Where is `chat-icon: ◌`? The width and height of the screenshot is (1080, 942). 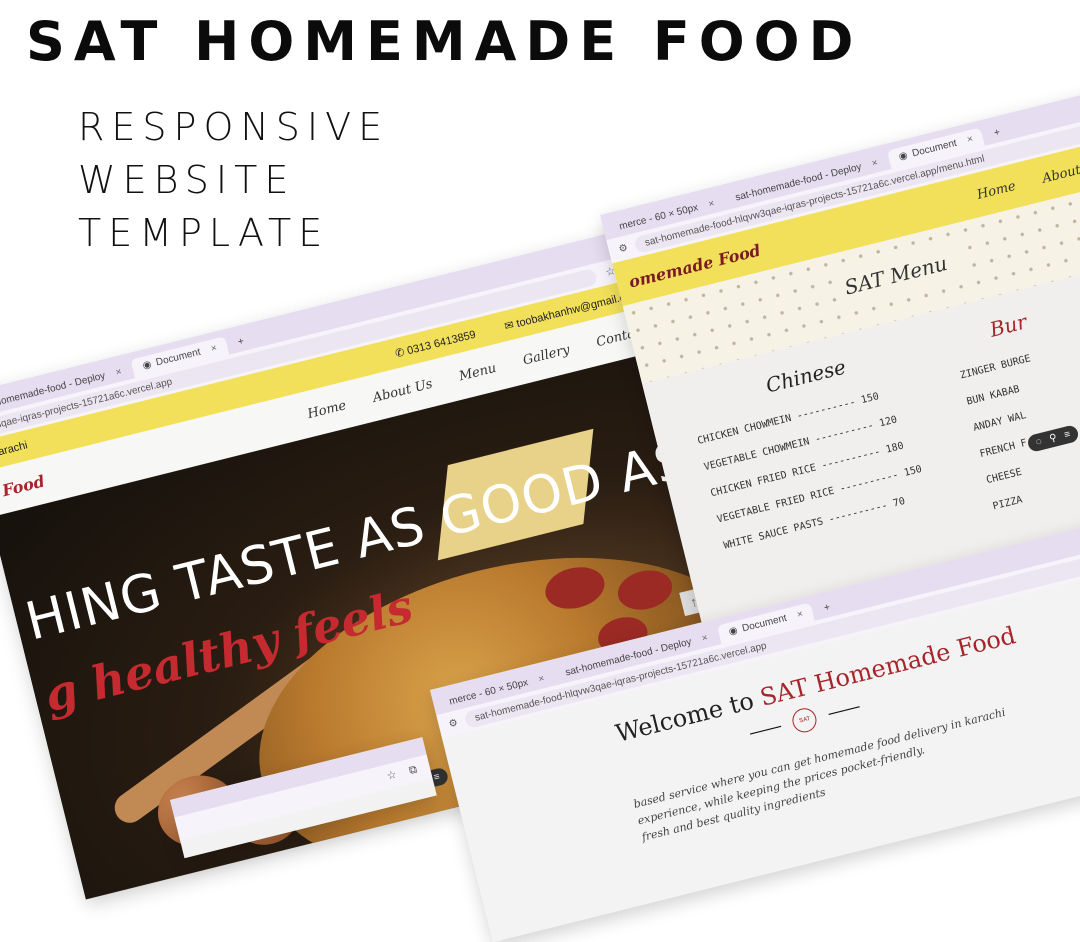 chat-icon: ◌ is located at coordinates (1039, 442).